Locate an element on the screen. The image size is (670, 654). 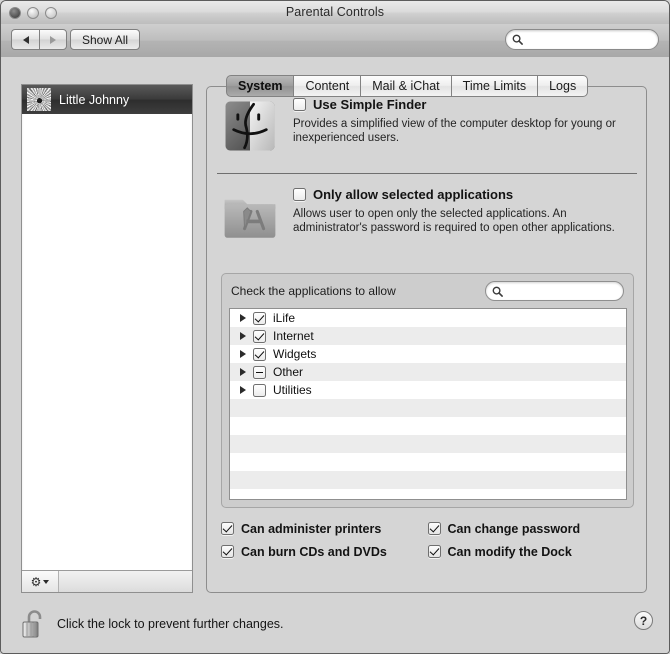
list-item: Internet is located at coordinates (428, 336).